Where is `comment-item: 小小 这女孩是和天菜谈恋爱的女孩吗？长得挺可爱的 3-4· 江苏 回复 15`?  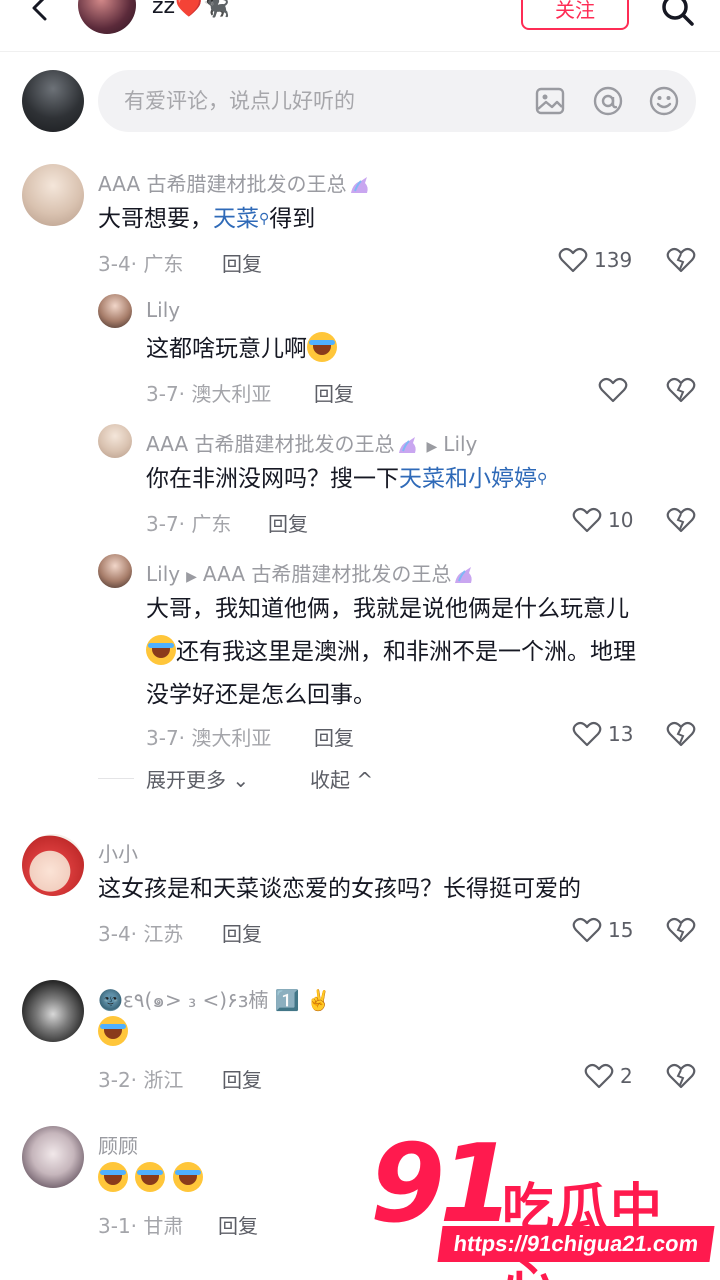
comment-item: 小小 这女孩是和天菜谈恋爱的女孩吗？长得挺可爱的 3-4· 江苏 回复 15 is located at coordinates (360, 890).